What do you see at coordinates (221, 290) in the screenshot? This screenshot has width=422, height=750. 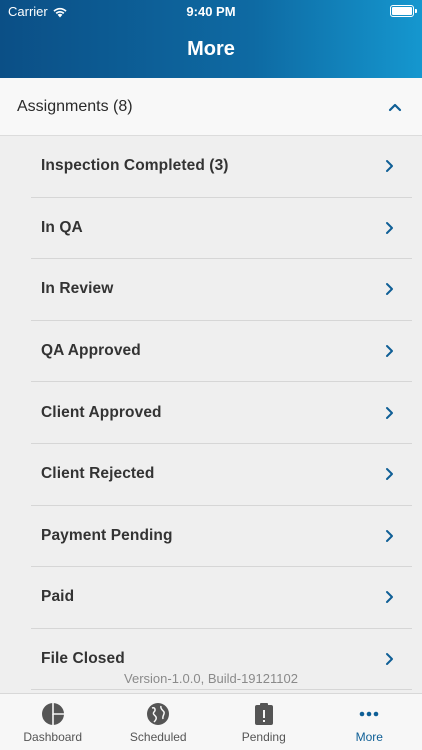 I see `list-item-in-review: In Review` at bounding box center [221, 290].